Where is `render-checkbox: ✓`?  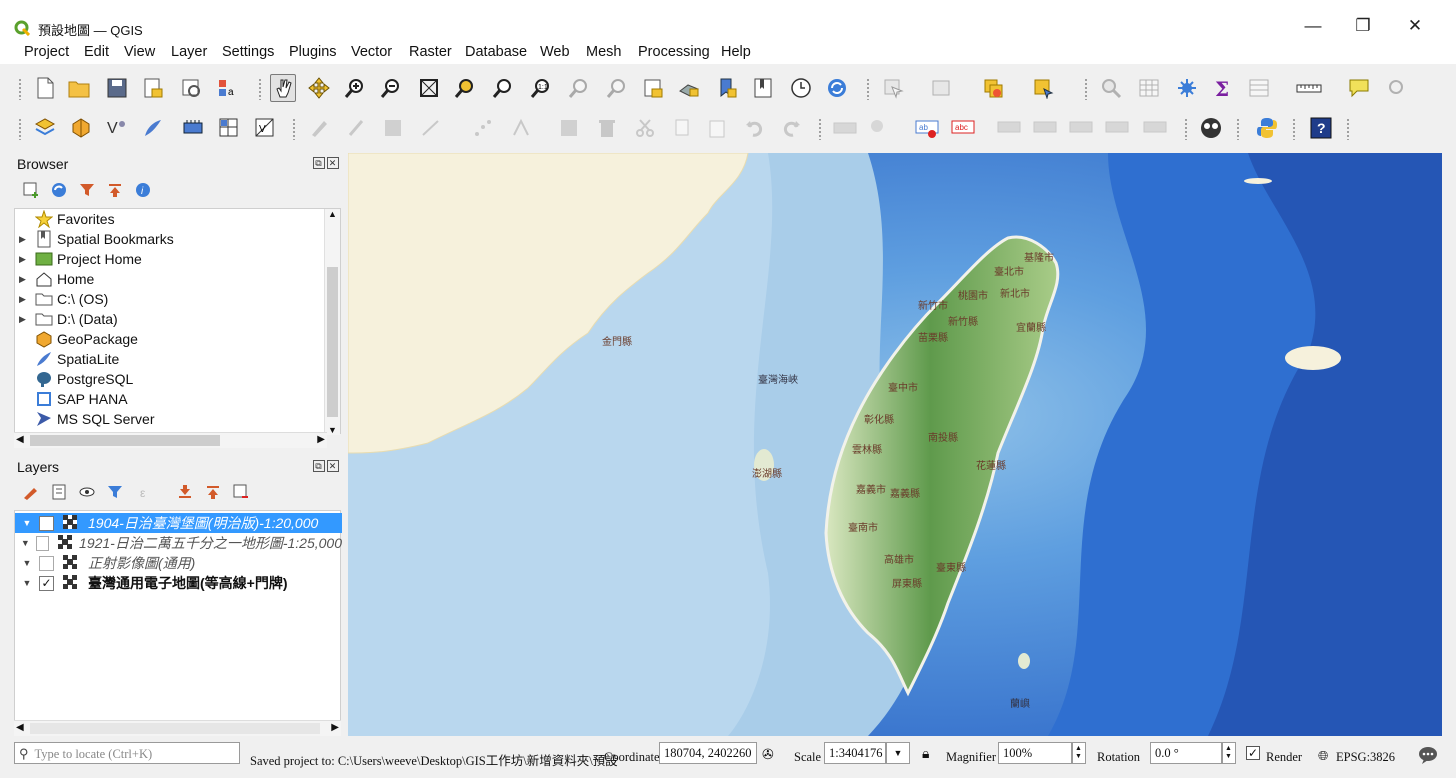 render-checkbox: ✓ is located at coordinates (1253, 753).